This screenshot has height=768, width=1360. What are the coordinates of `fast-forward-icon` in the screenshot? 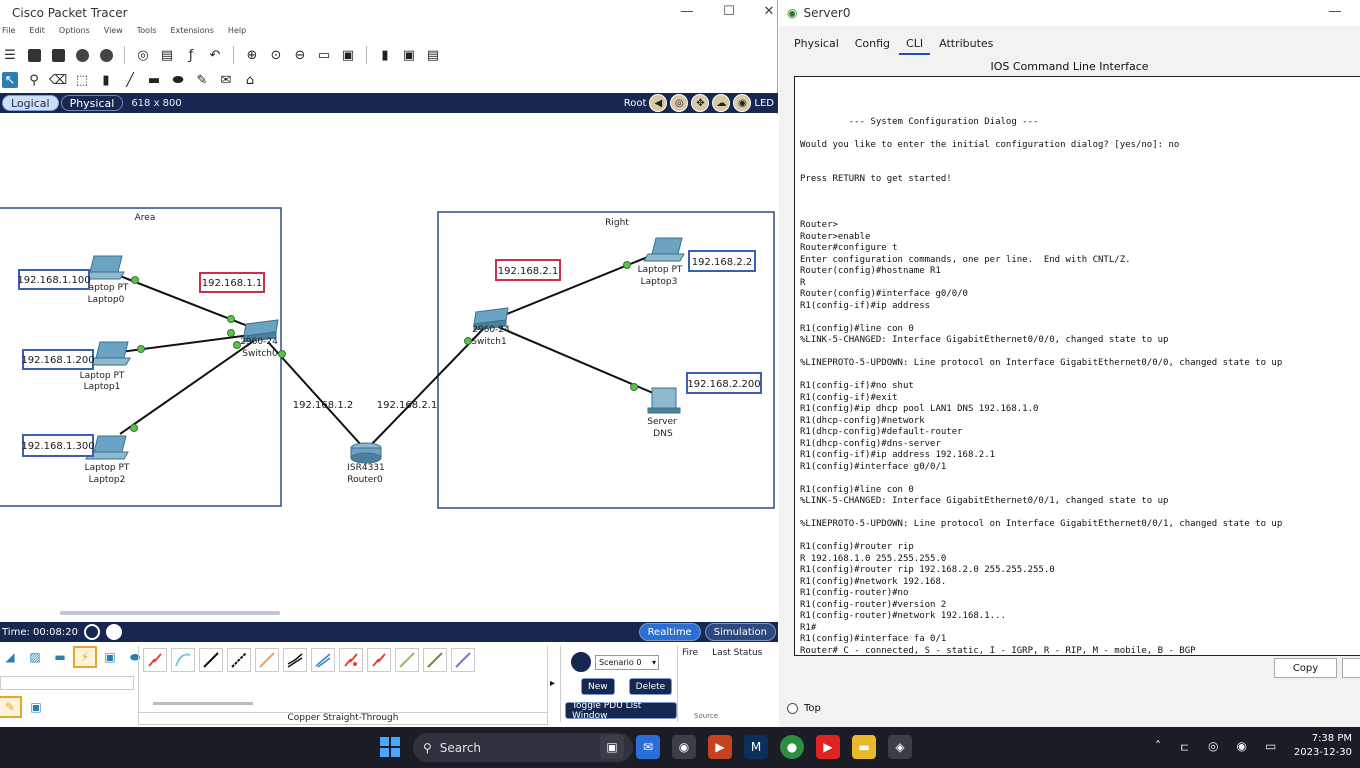 It's located at (113, 632).